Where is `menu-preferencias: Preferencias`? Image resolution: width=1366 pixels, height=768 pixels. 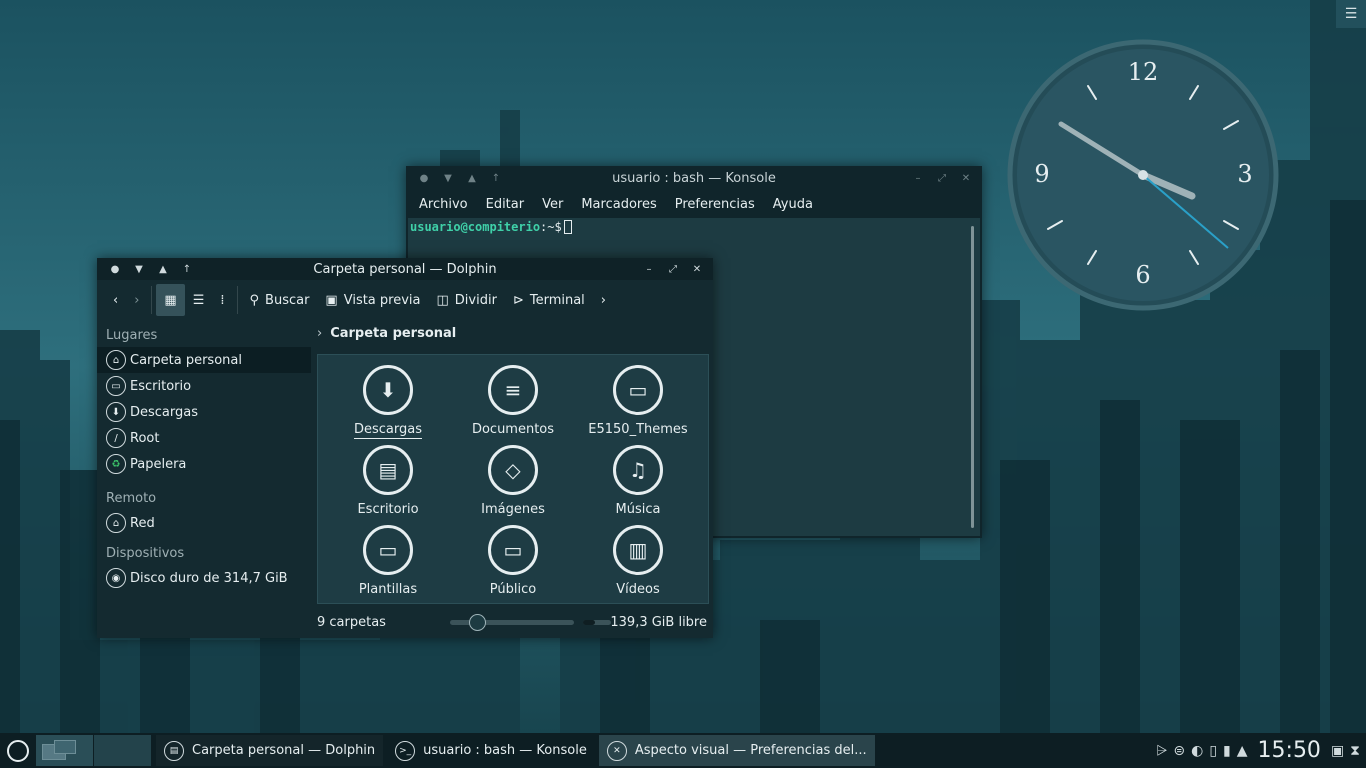
menu-preferencias: Preferencias is located at coordinates (715, 204).